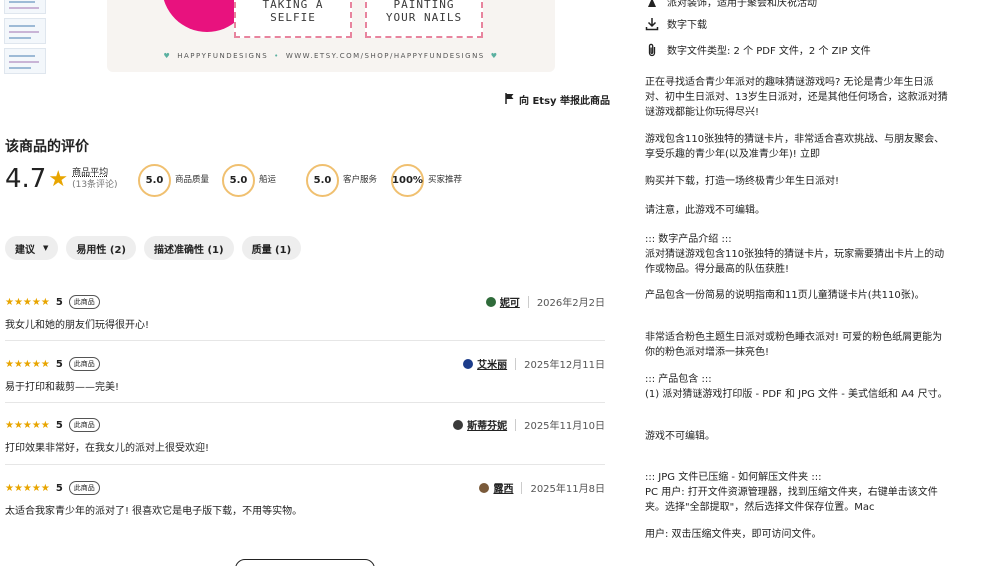 This screenshot has width=1000, height=566. Describe the element at coordinates (510, 99) in the screenshot. I see `flag-icon` at that location.